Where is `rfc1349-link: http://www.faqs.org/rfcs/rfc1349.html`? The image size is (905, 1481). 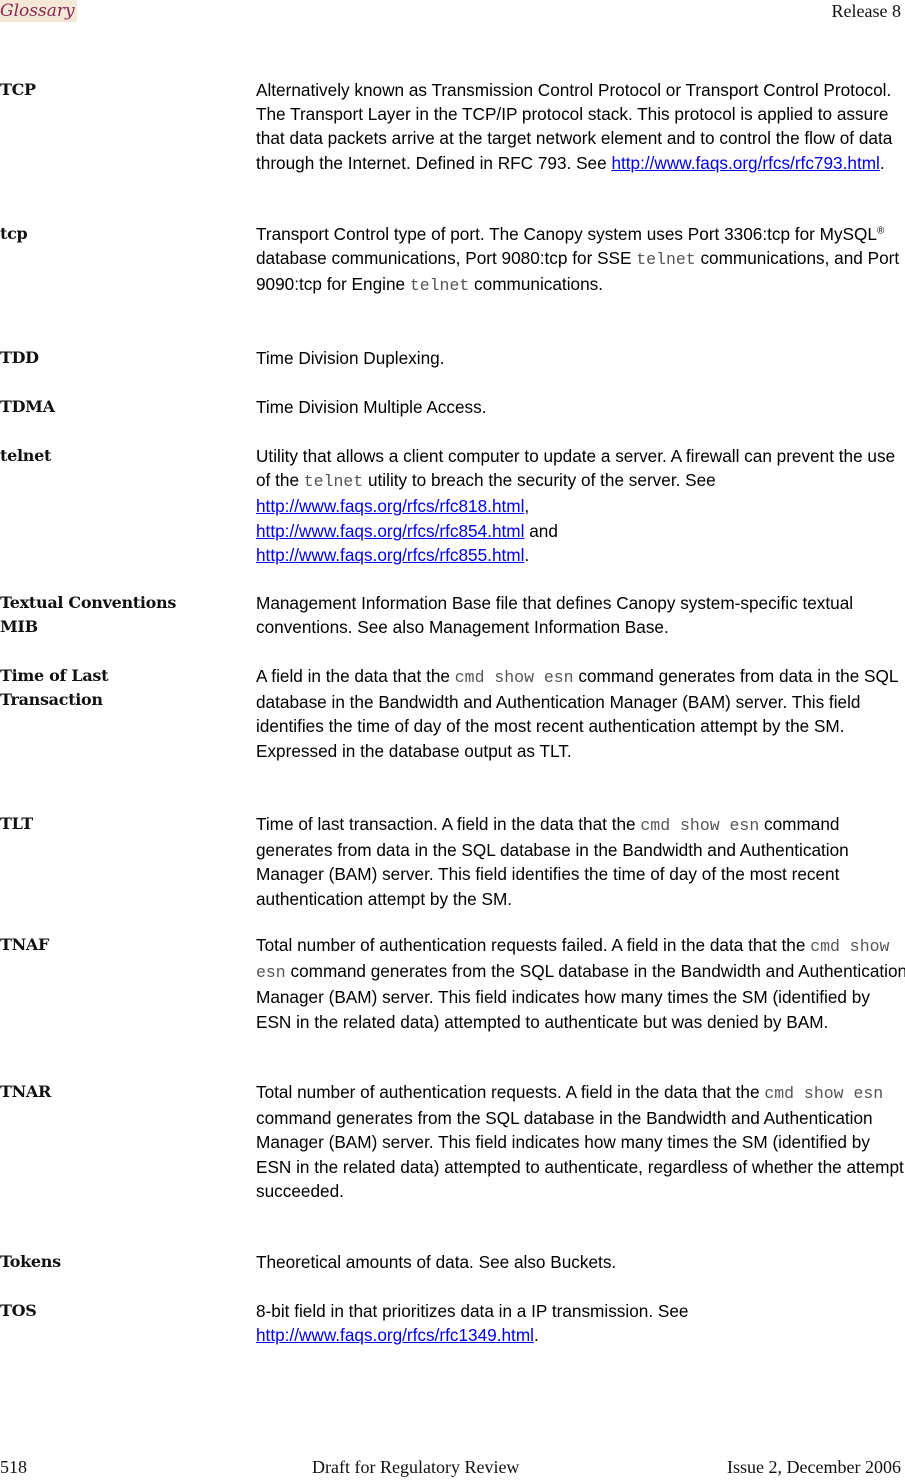 rfc1349-link: http://www.faqs.org/rfcs/rfc1349.html is located at coordinates (395, 1335).